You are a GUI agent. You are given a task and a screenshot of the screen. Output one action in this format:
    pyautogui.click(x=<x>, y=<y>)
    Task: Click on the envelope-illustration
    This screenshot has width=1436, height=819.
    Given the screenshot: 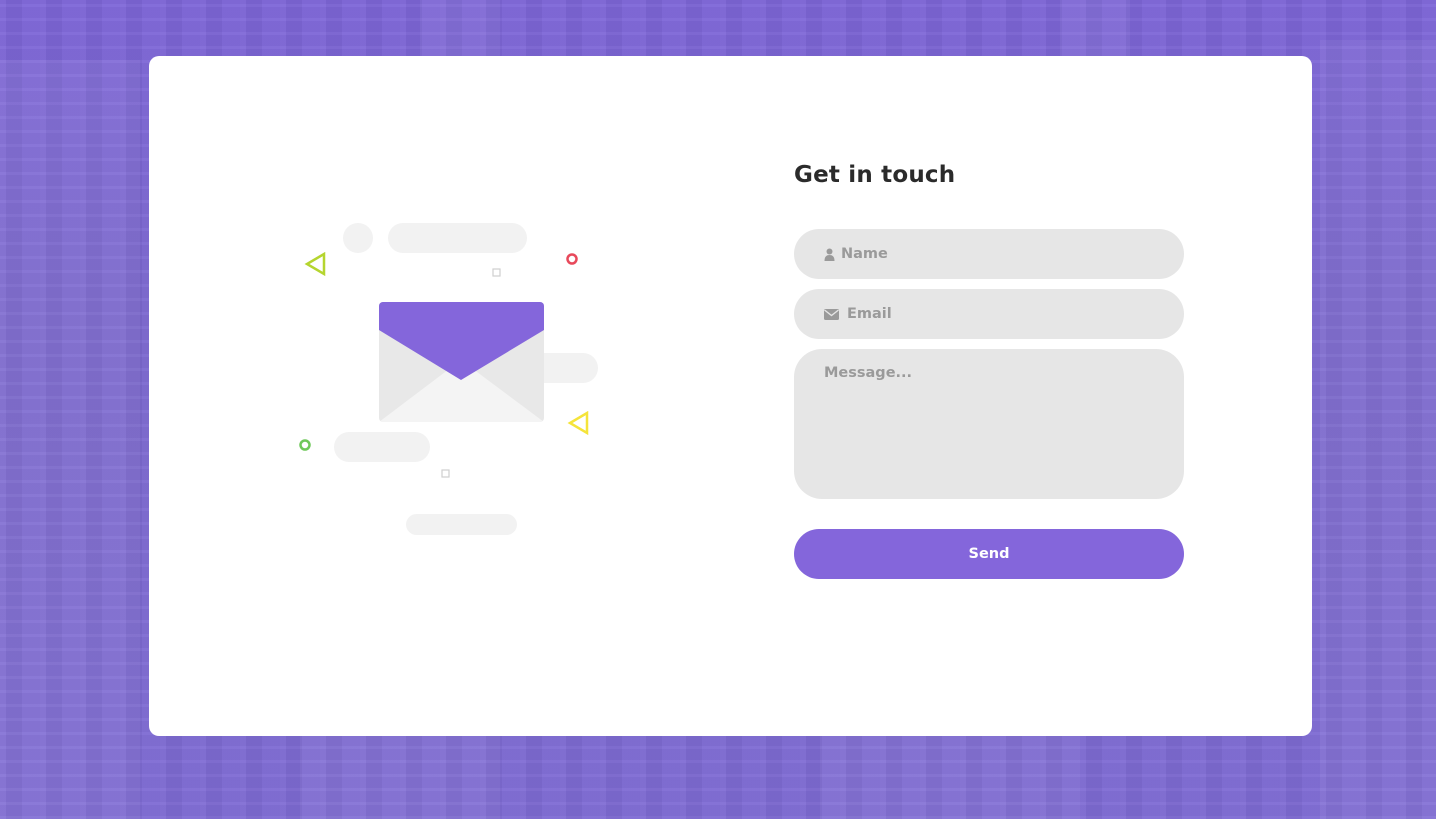 What is the action you would take?
    pyautogui.click(x=461, y=362)
    